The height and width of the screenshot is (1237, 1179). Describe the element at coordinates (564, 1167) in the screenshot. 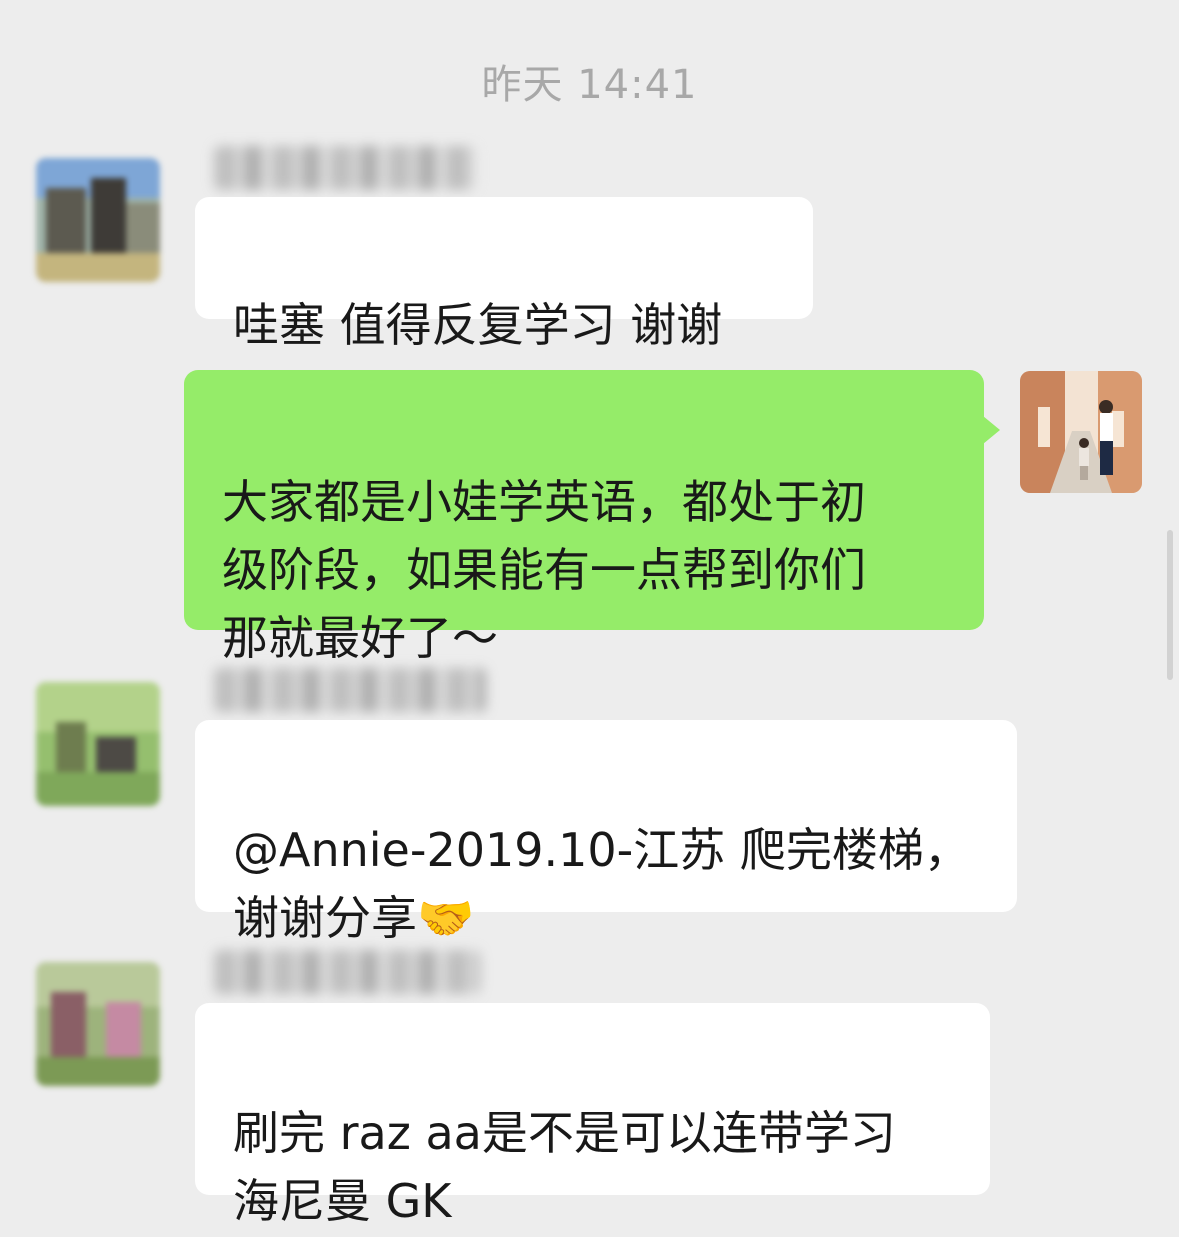

I see `message-text: 刷完 raz aa是不是可以连带学习 海尼曼 GK` at that location.